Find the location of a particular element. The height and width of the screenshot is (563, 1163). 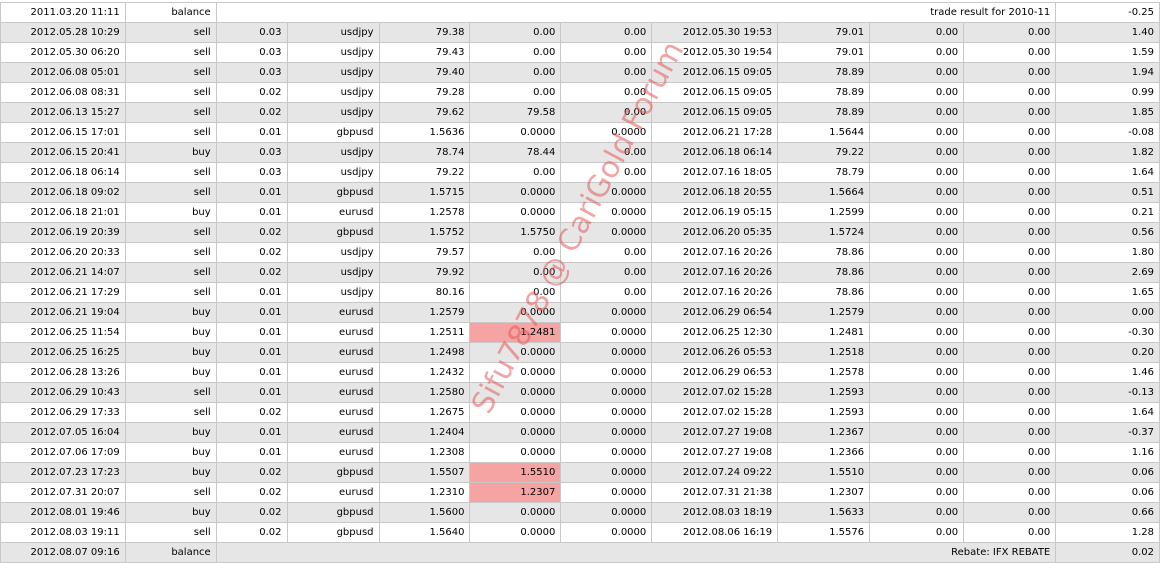

trade-open-time: 2012.05.30 06:20 is located at coordinates (63, 52).